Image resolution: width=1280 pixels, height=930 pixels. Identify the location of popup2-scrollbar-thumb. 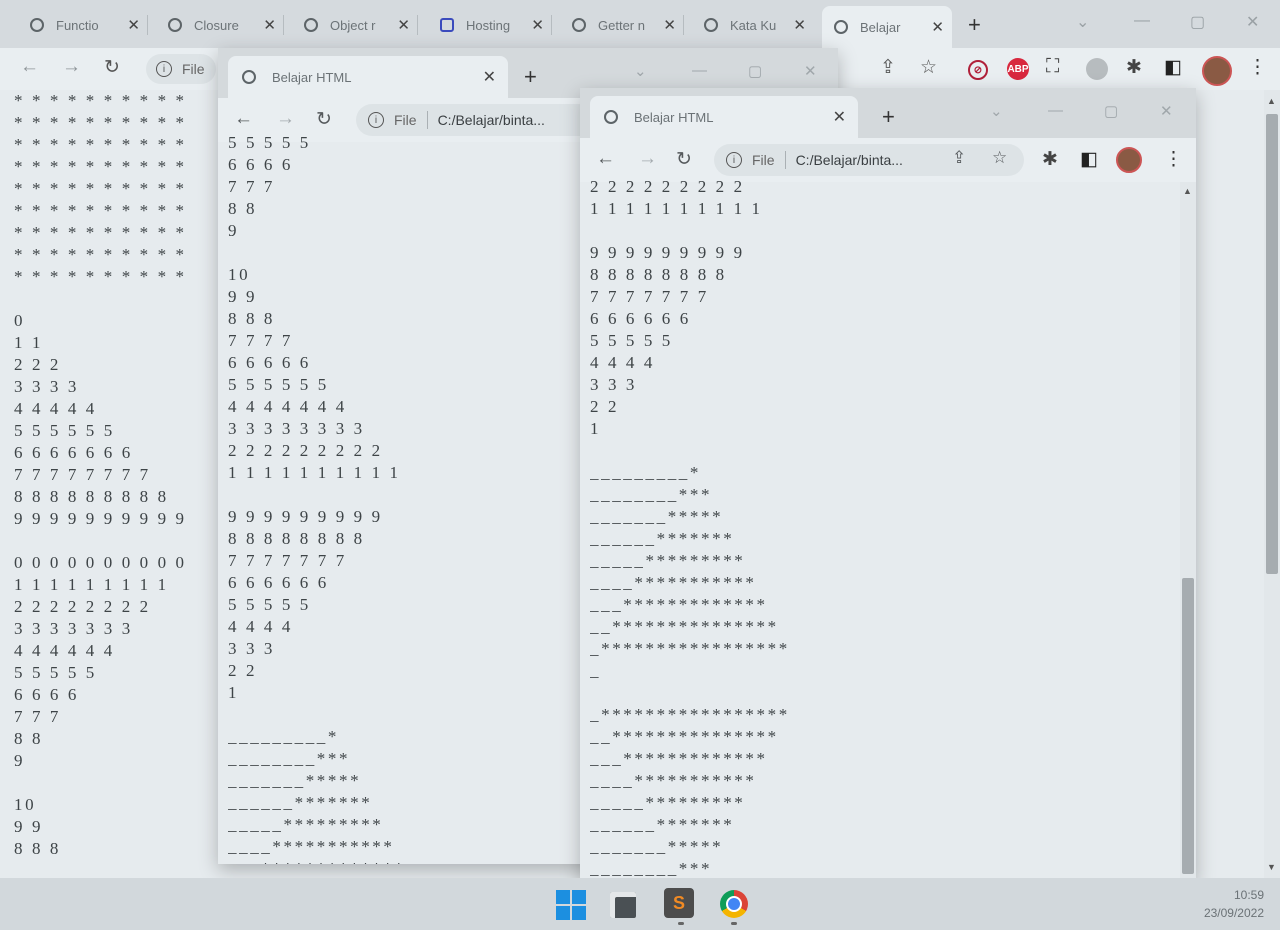
(1188, 726).